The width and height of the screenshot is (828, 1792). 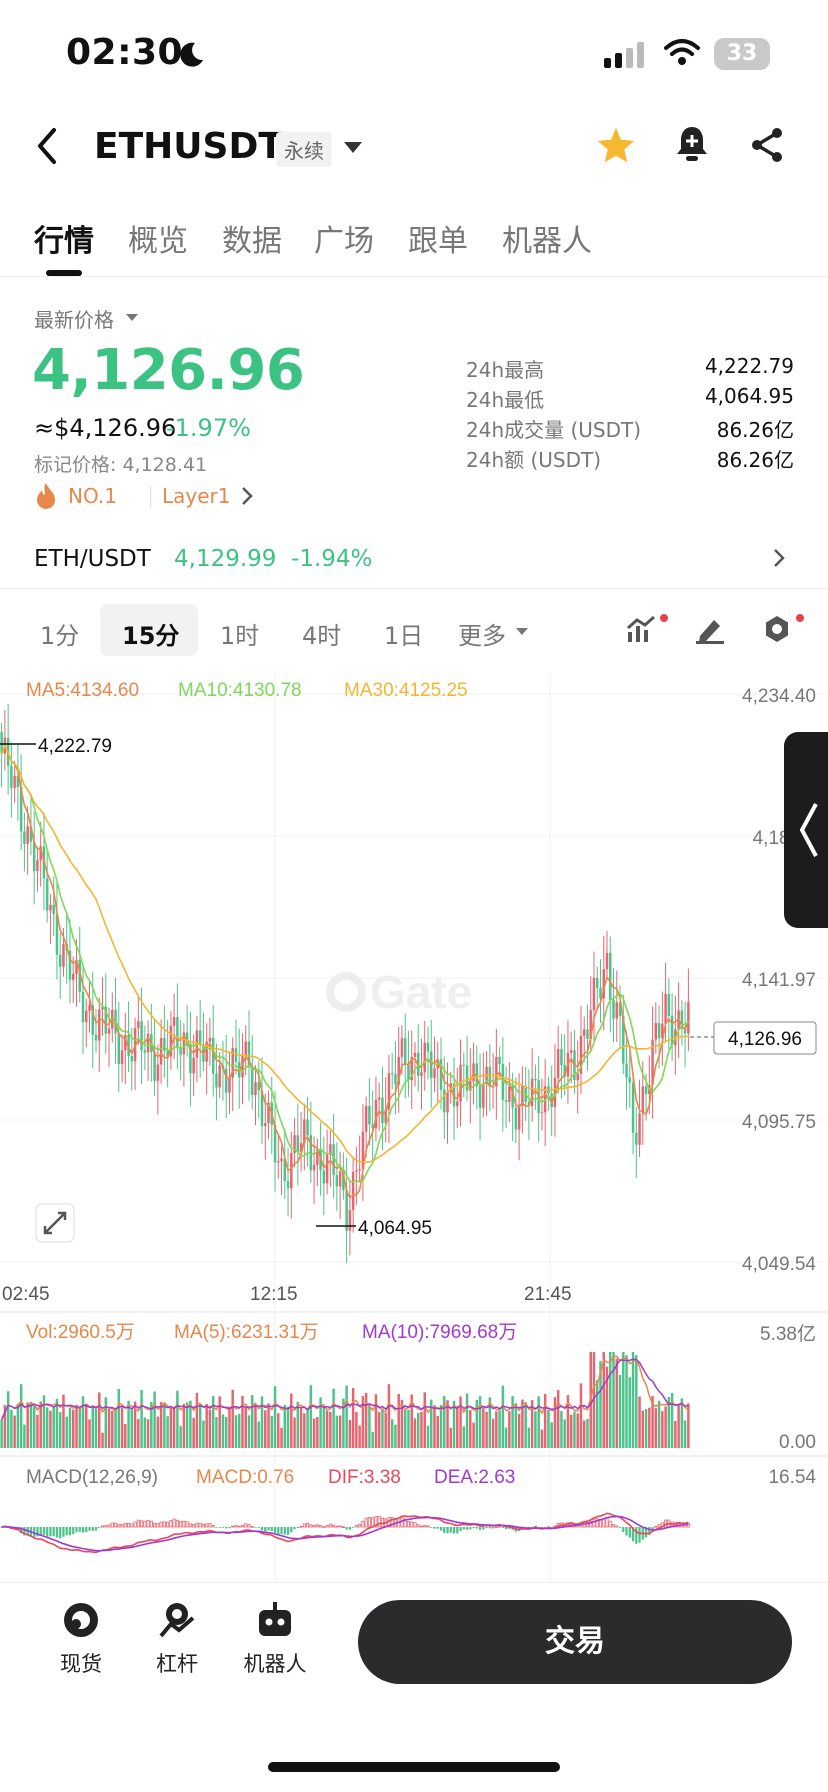 What do you see at coordinates (150, 633) in the screenshot?
I see `interval-15m: 15分` at bounding box center [150, 633].